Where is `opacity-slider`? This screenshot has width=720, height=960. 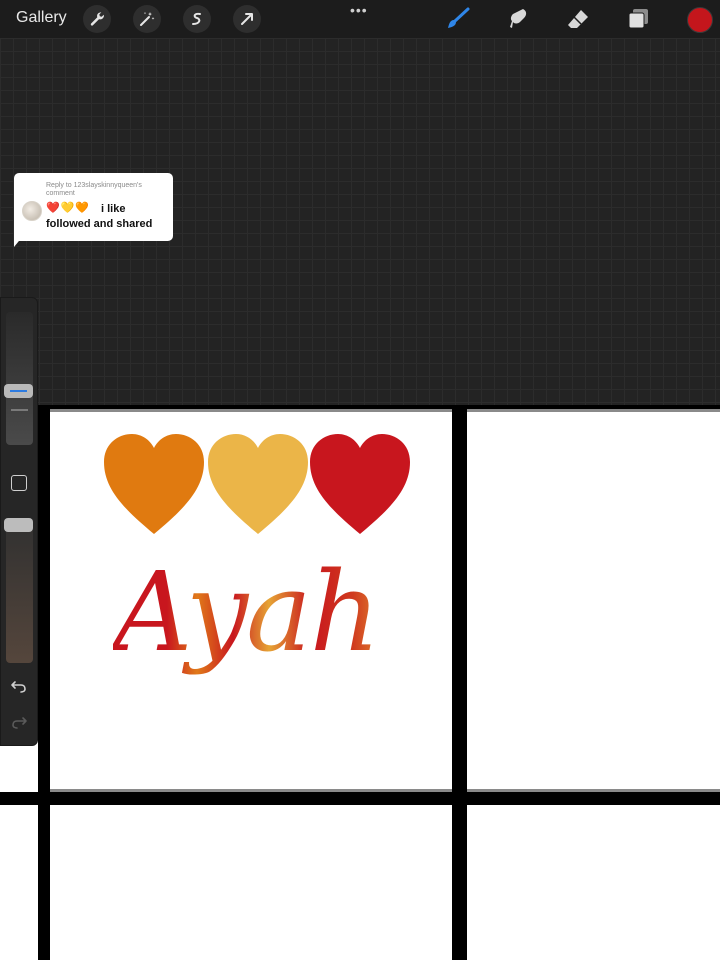
opacity-slider is located at coordinates (19, 590).